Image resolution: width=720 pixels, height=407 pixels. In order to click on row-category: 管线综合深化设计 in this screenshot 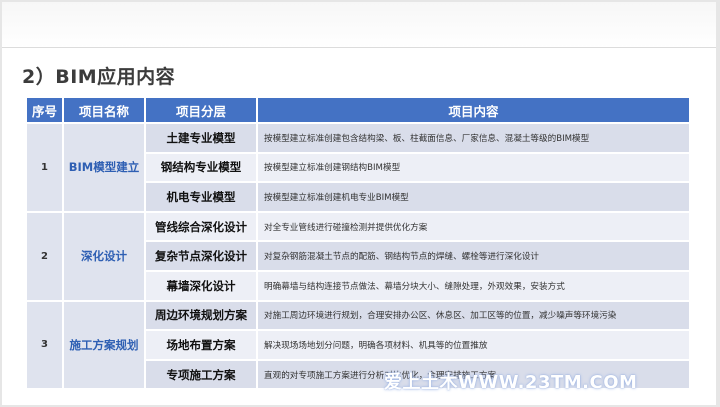, I will do `click(201, 226)`.